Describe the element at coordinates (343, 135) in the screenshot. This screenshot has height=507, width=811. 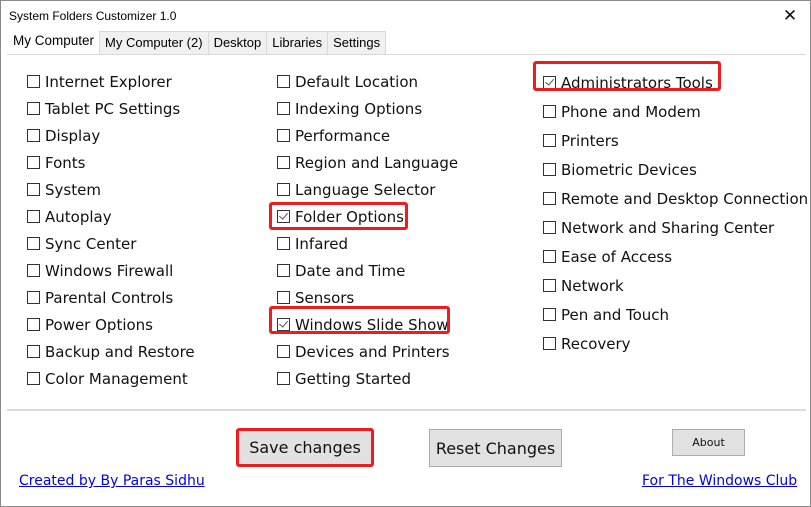
I see `checkbox-label: Performance` at that location.